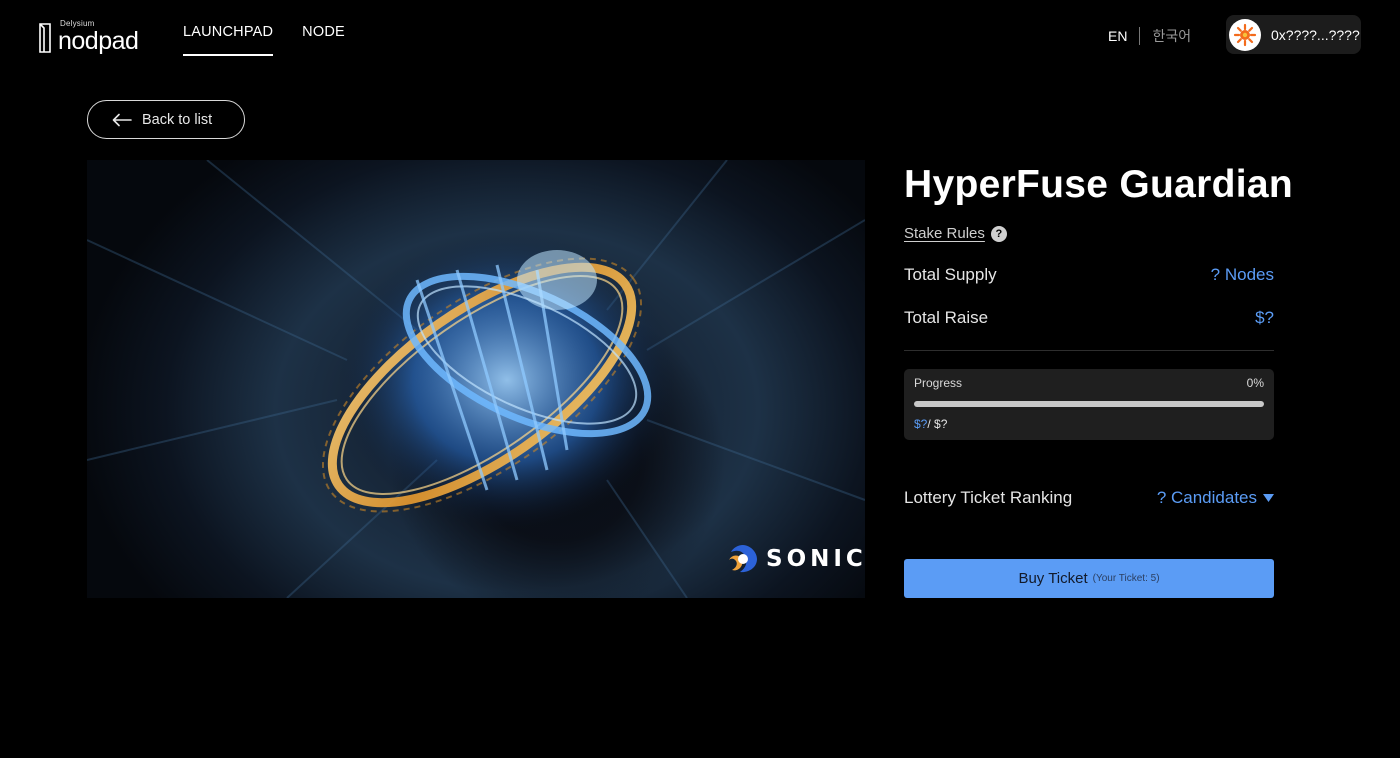 This screenshot has height=758, width=1400. What do you see at coordinates (1315, 34) in the screenshot?
I see `wallet-address: 0x????...????` at bounding box center [1315, 34].